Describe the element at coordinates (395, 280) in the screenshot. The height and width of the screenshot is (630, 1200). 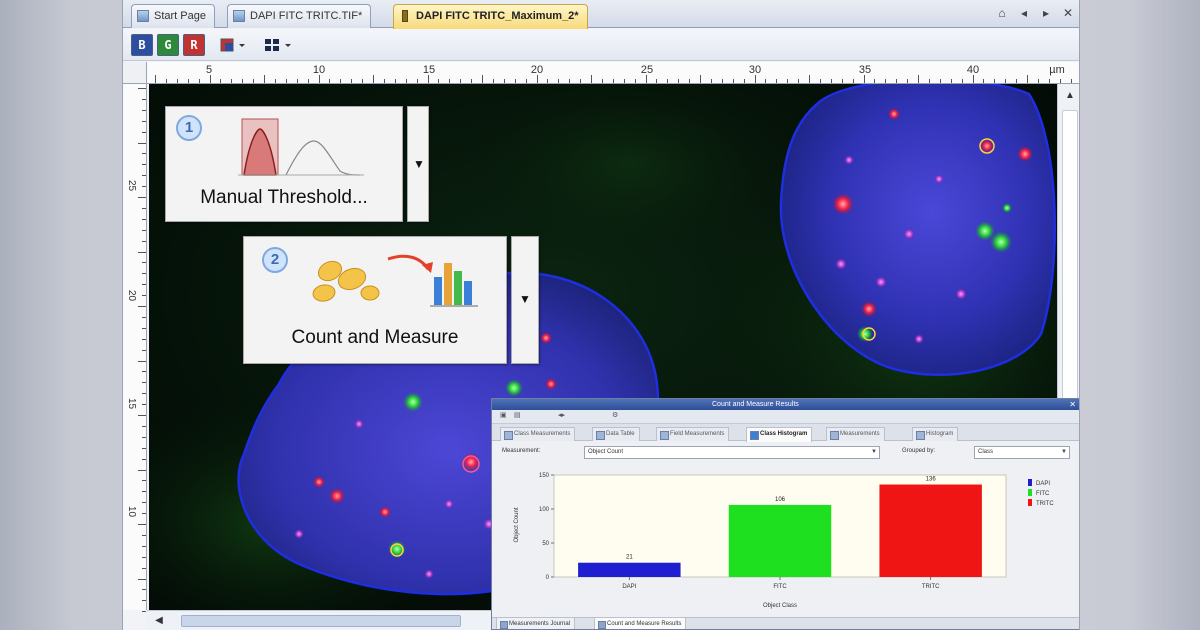
I see `count-measure-icon` at that location.